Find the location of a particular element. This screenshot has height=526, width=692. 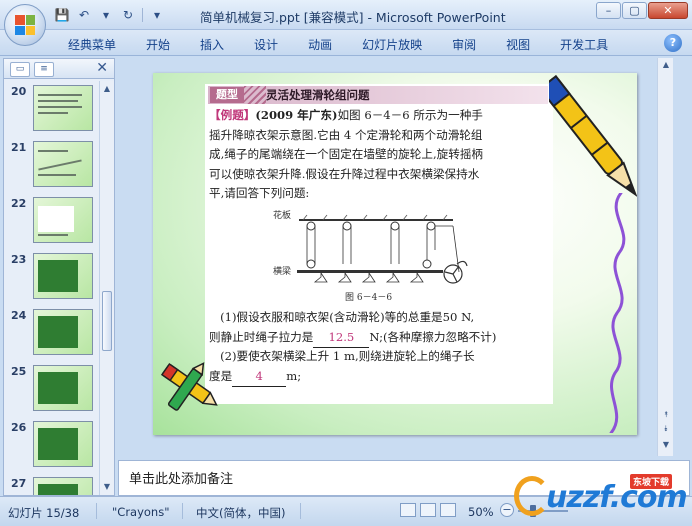

window-controls: – ▢ ✕ is located at coordinates (642, 10).